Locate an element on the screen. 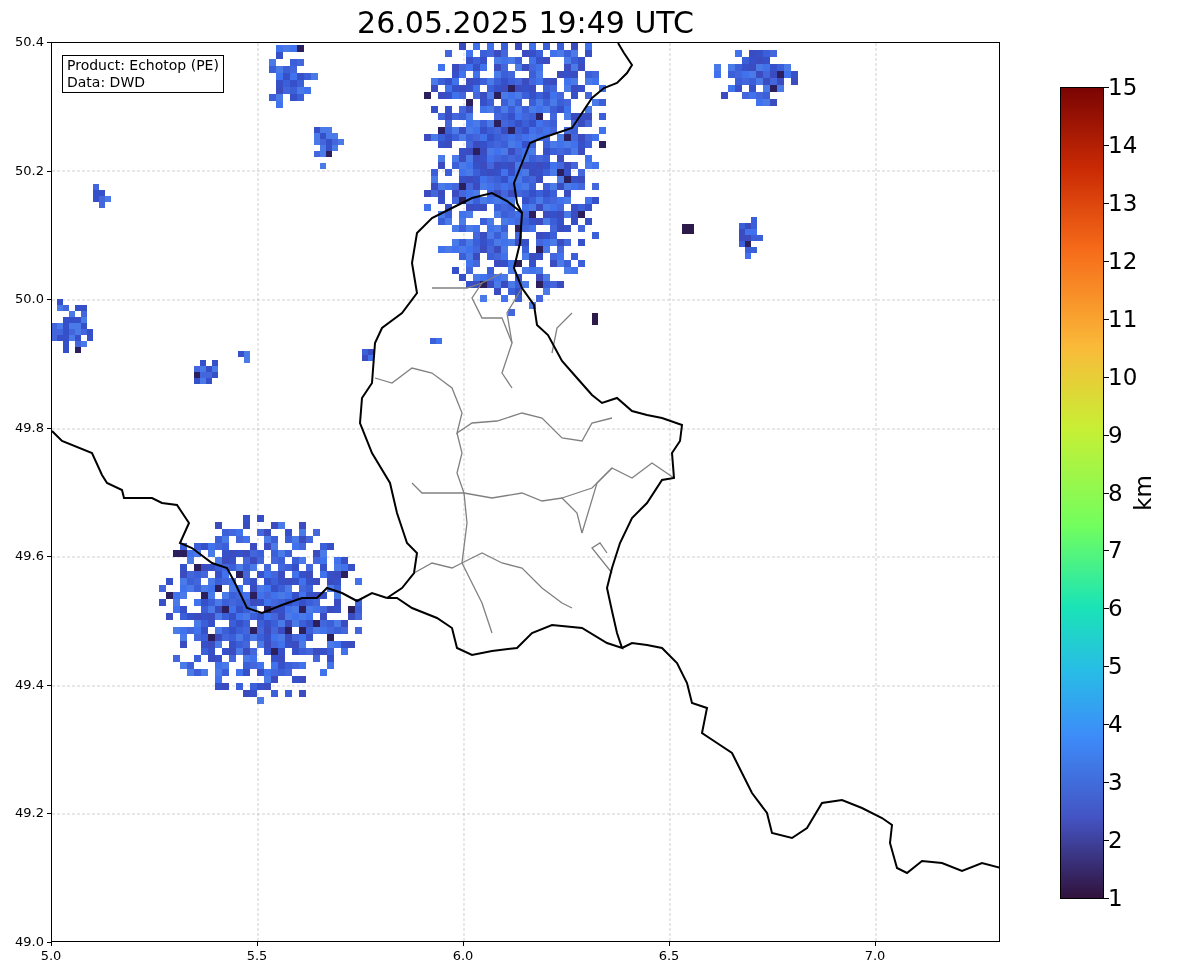 The height and width of the screenshot is (976, 1178). colorbar-tick-label: 15 is located at coordinates (1123, 87).